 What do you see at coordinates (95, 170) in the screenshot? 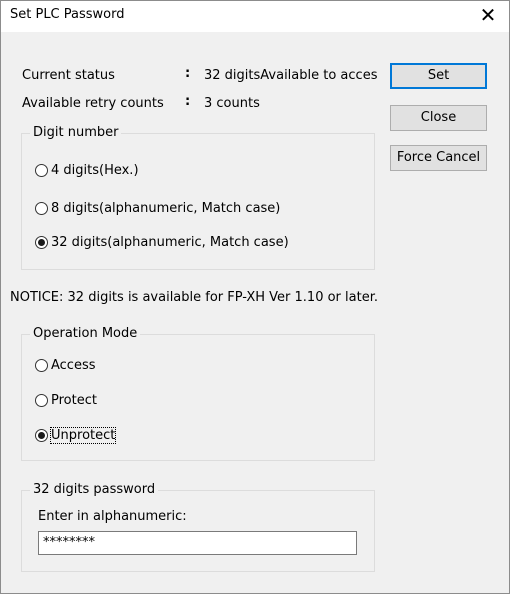
I see `radio-label: 4 digits(Hex.)` at bounding box center [95, 170].